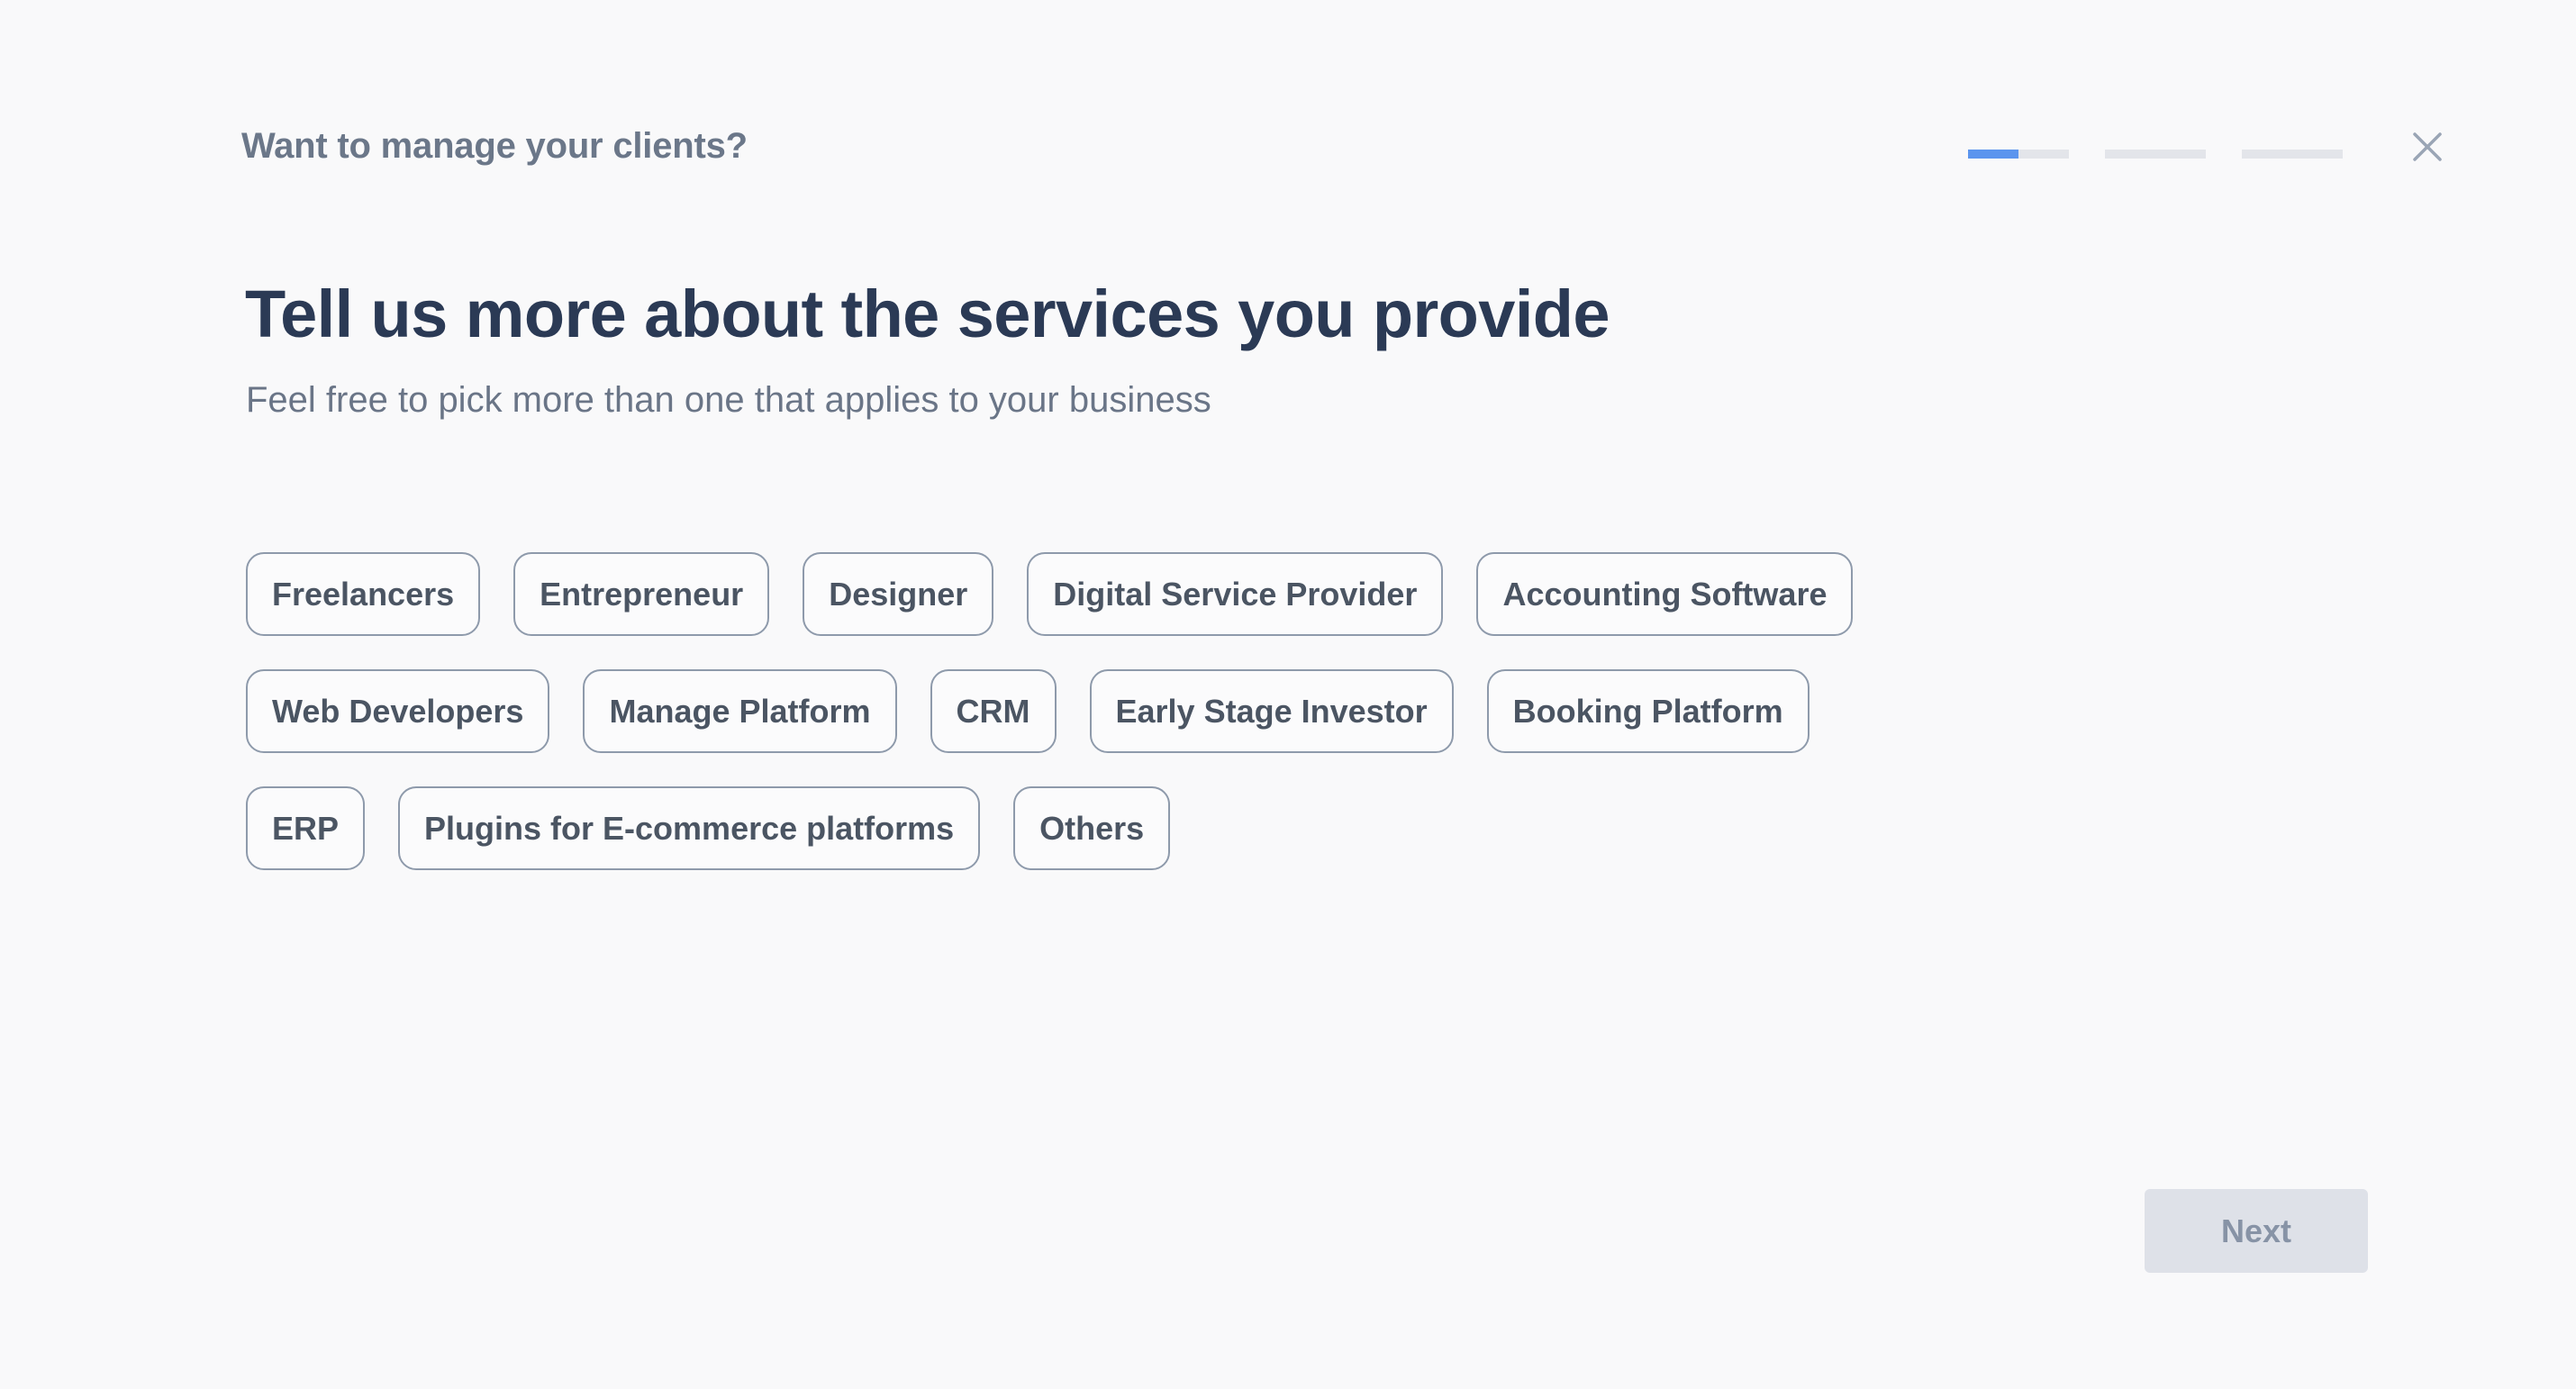  I want to click on close-icon, so click(2427, 147).